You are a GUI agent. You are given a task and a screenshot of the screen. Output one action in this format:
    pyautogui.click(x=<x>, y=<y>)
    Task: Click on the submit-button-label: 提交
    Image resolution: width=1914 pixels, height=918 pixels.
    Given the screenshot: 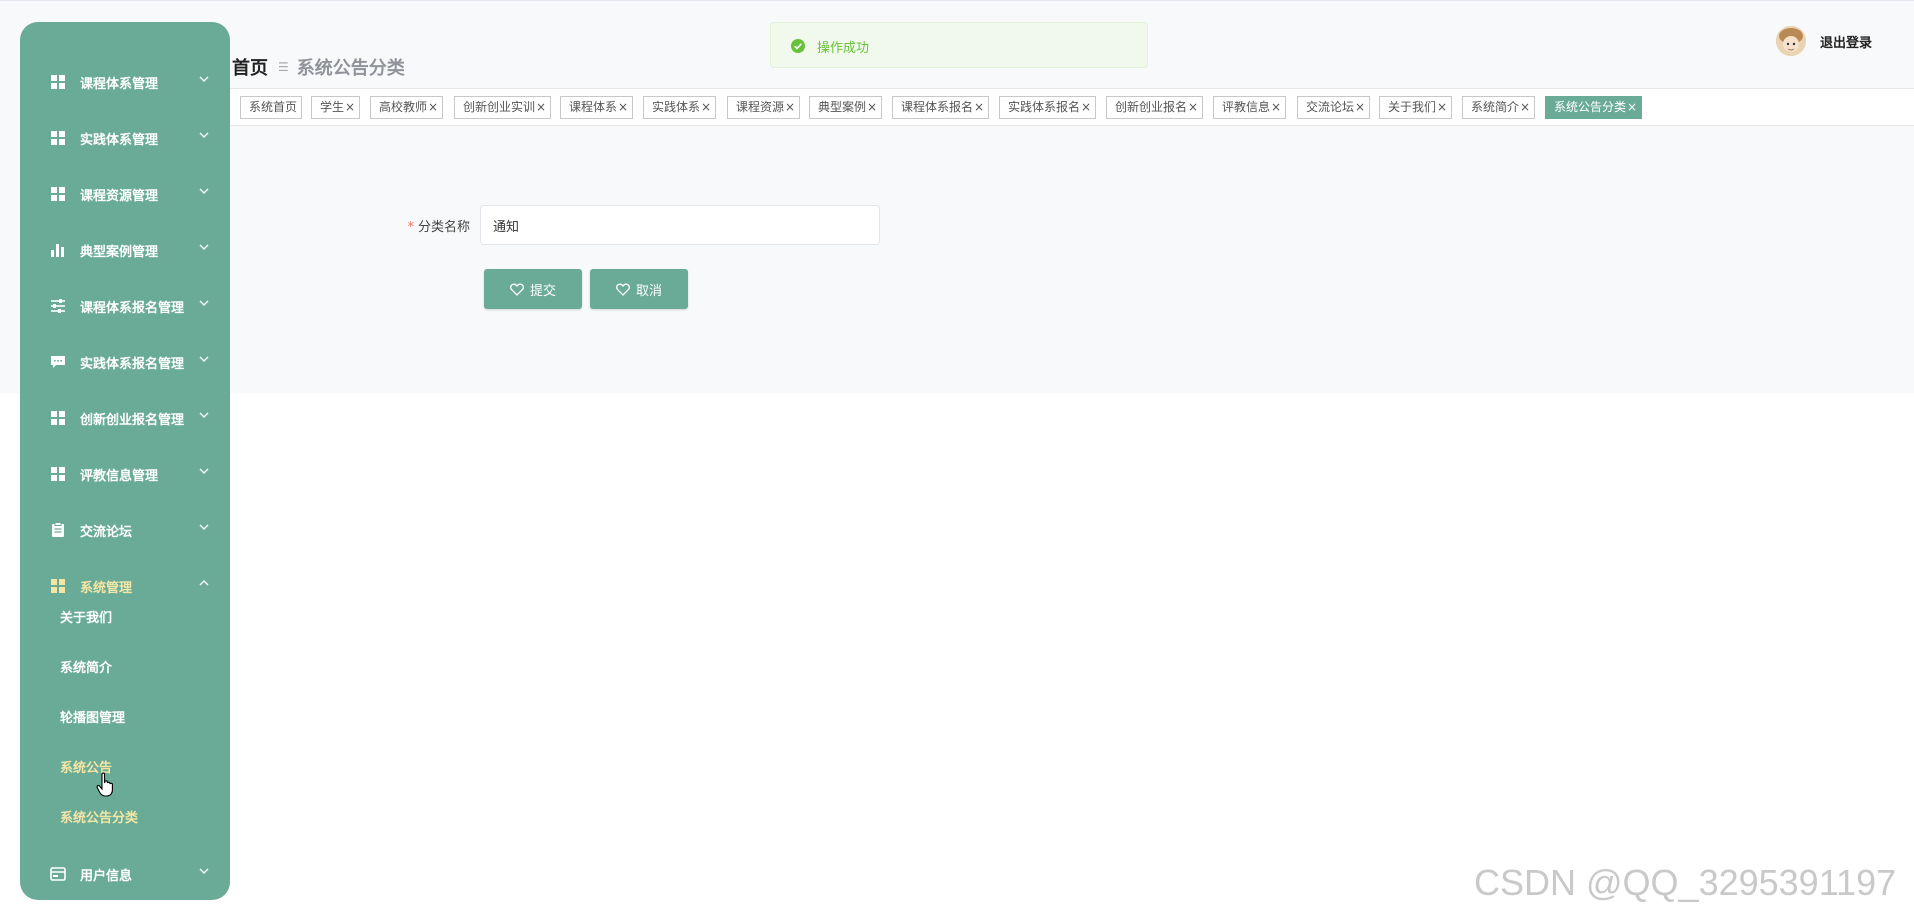 What is the action you would take?
    pyautogui.click(x=542, y=291)
    